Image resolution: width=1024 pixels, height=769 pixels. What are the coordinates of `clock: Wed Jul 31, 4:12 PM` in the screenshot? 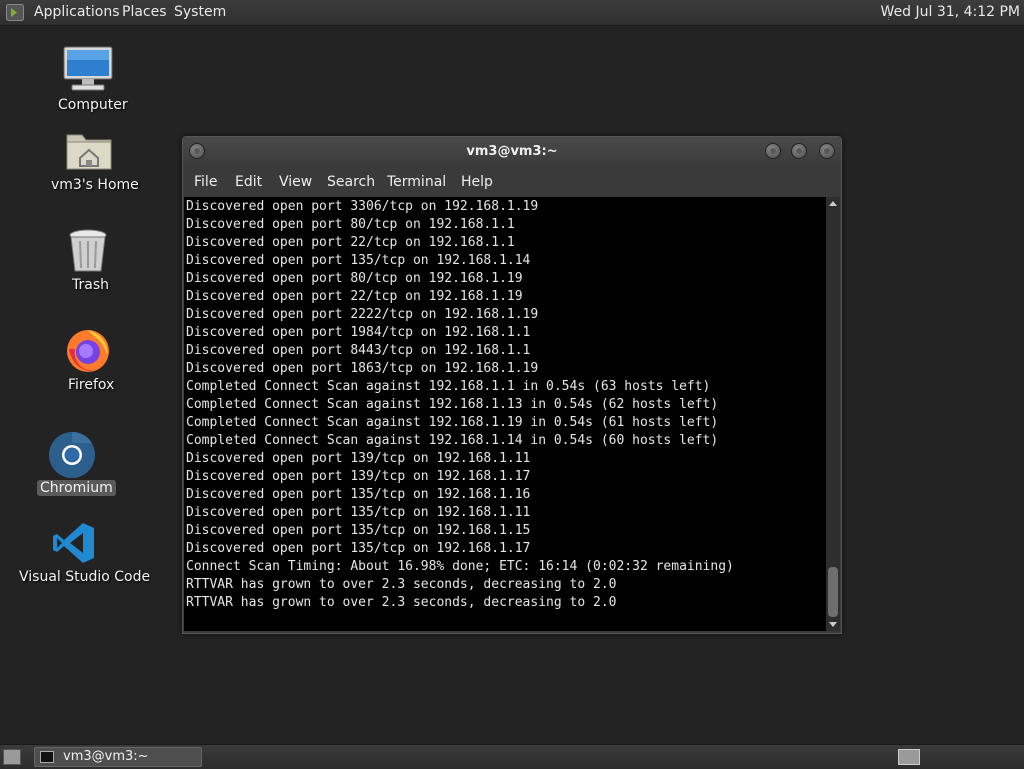 It's located at (950, 12).